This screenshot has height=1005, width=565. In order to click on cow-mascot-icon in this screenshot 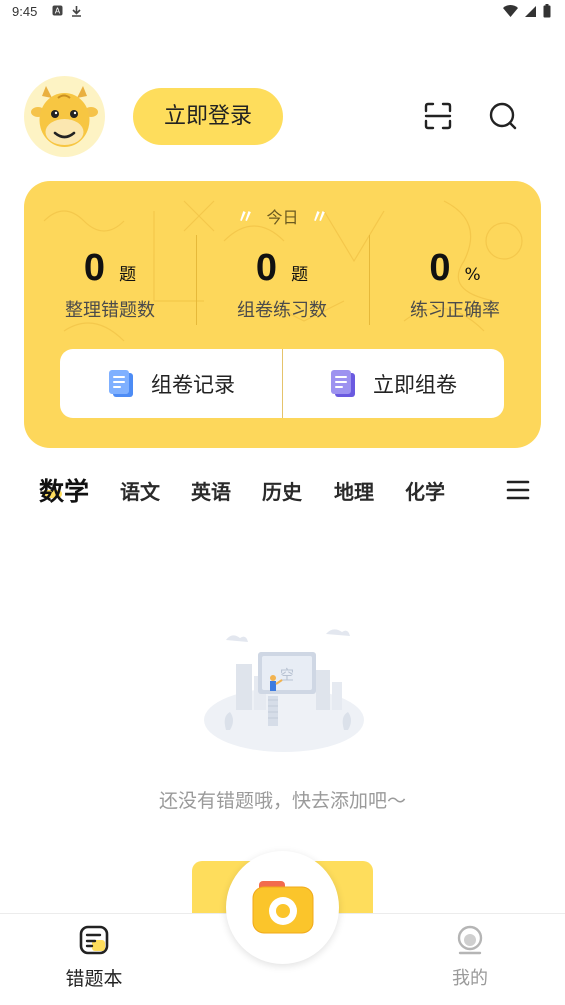, I will do `click(64, 116)`.